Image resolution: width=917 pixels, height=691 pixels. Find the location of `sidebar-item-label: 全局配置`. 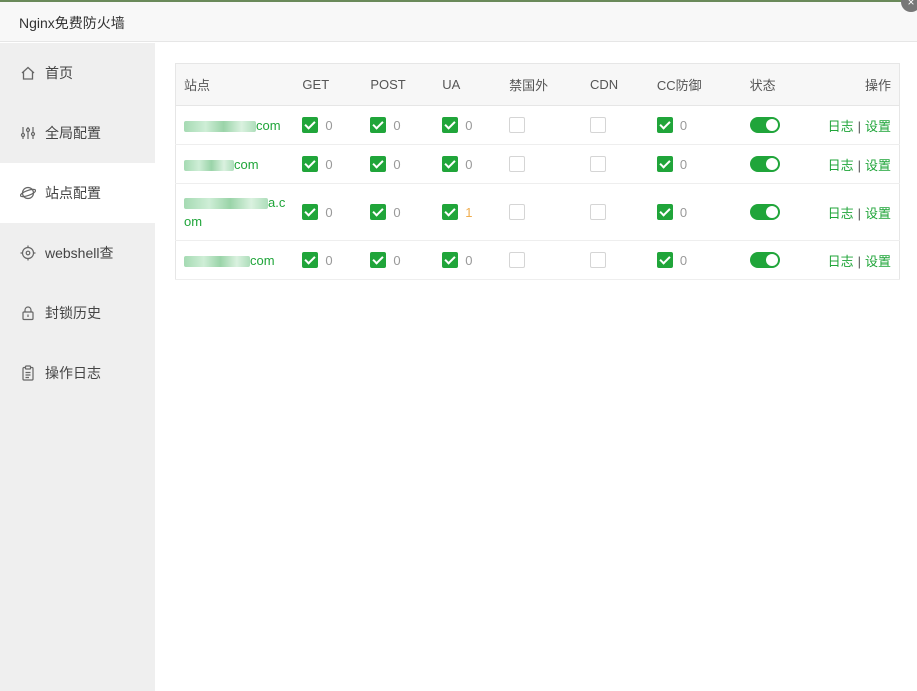

sidebar-item-label: 全局配置 is located at coordinates (73, 133).